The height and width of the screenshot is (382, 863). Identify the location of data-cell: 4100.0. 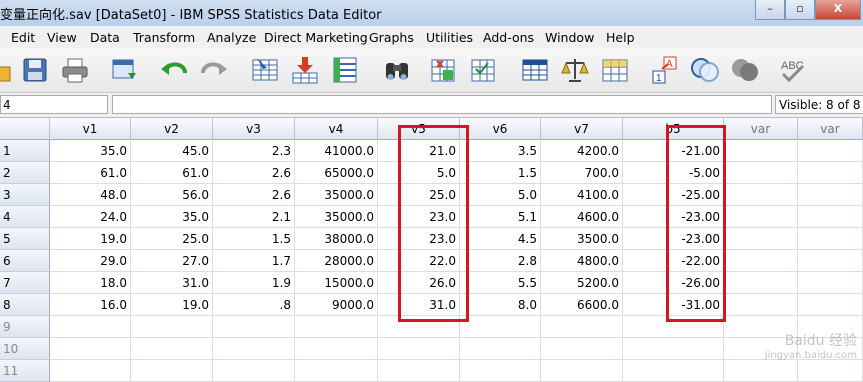
(582, 195).